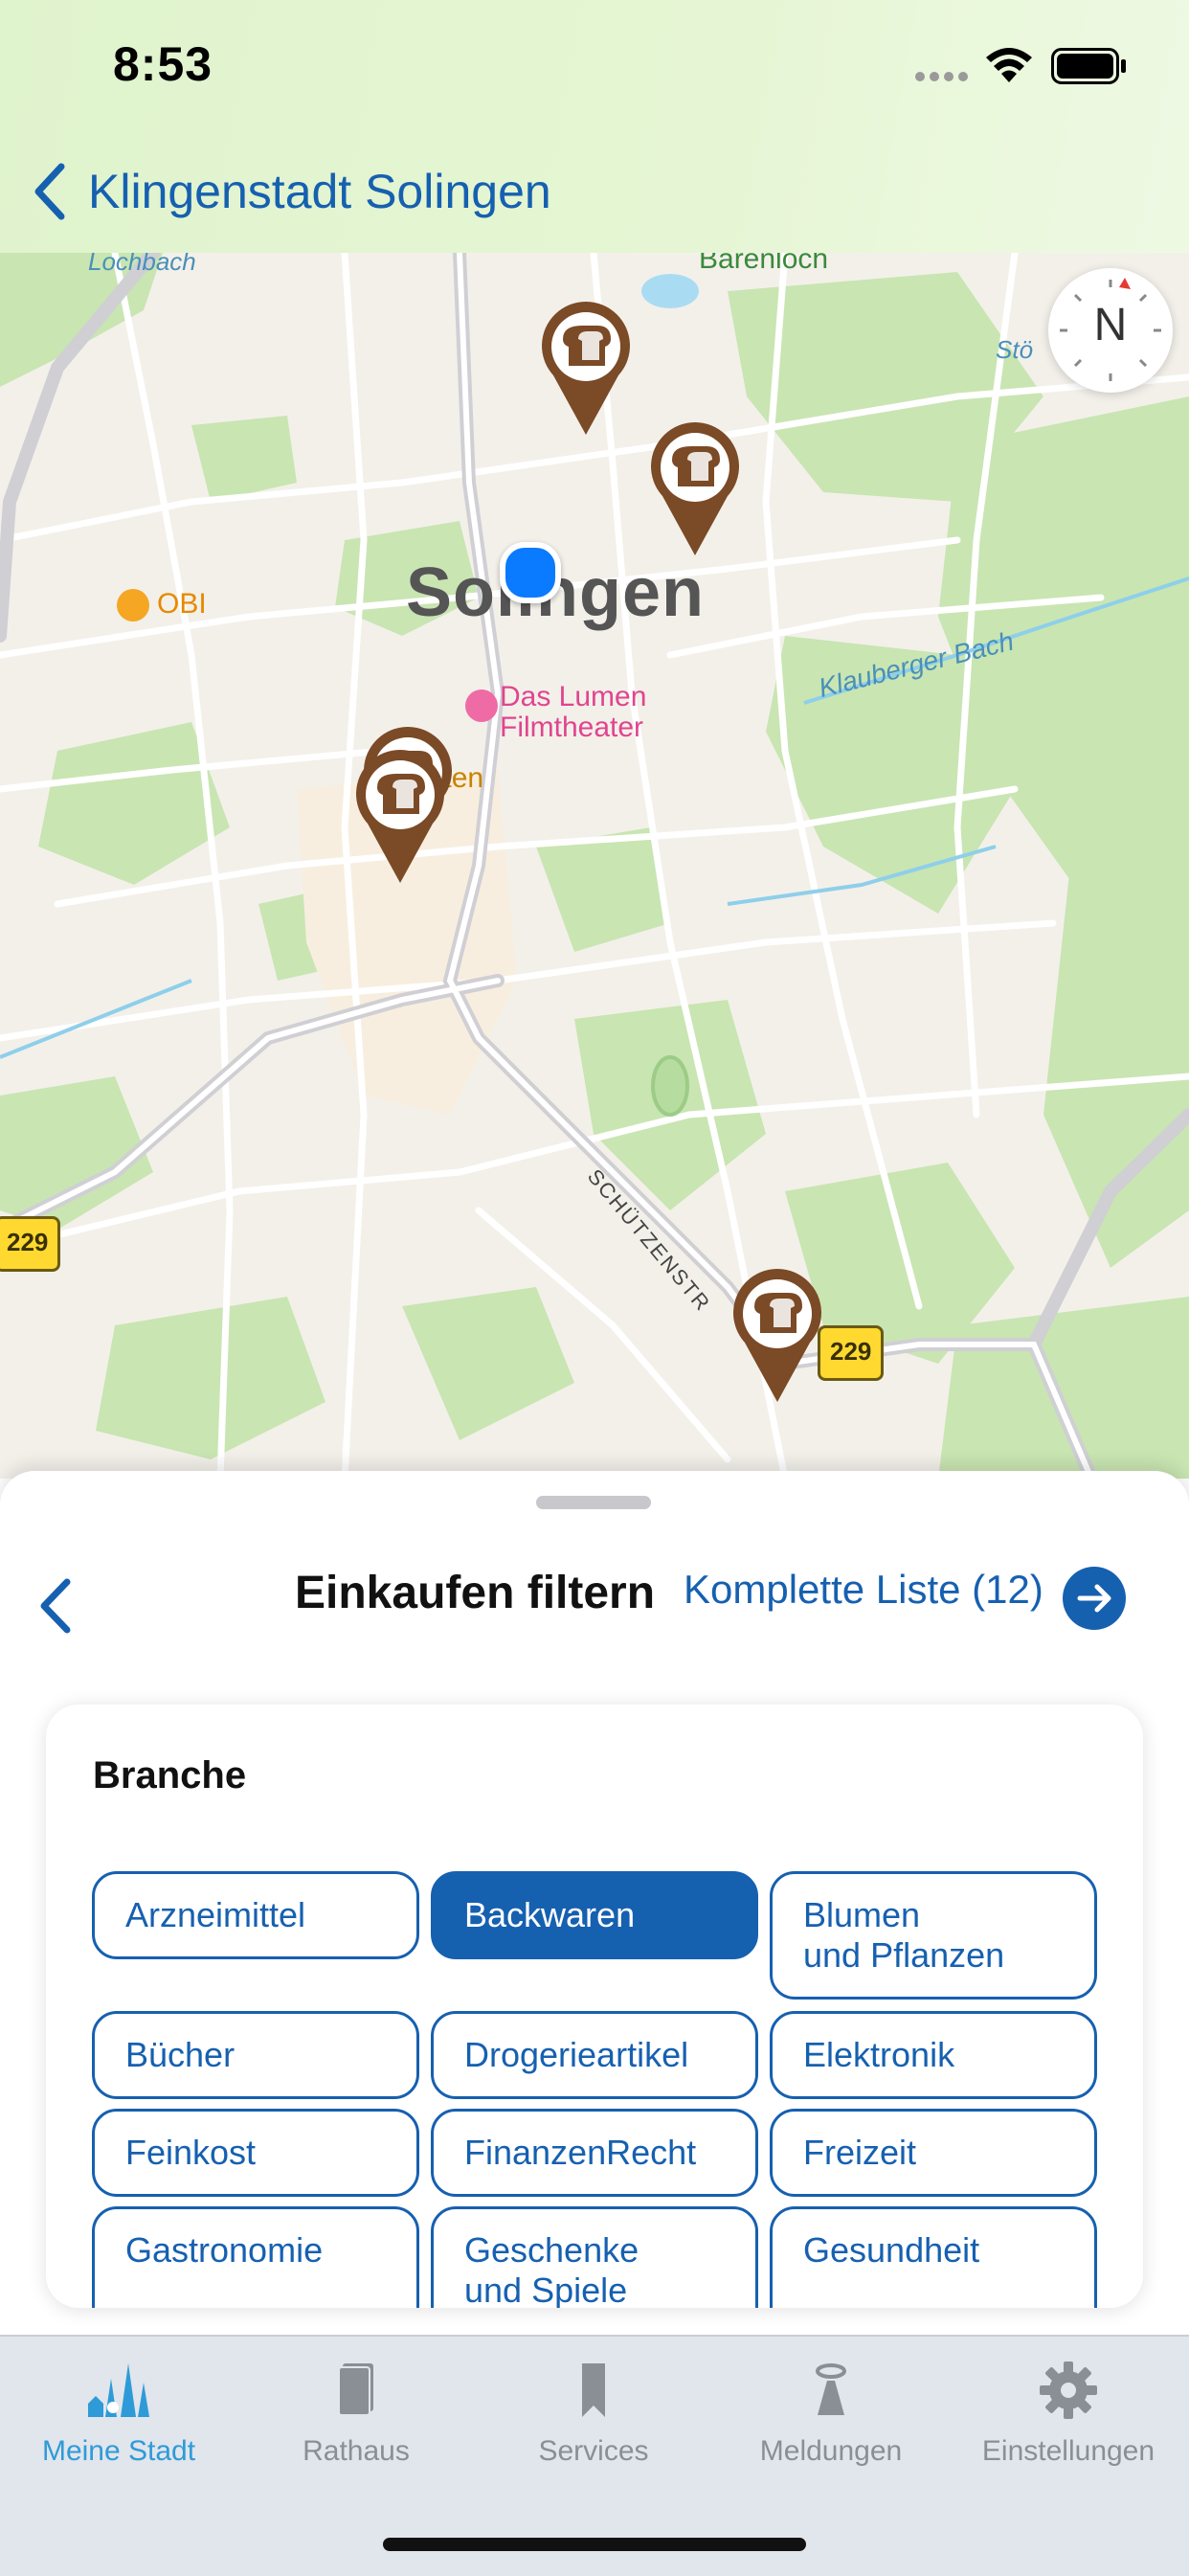 This screenshot has width=1189, height=2576. What do you see at coordinates (594, 2055) in the screenshot?
I see `chip-drogerieartikel: Drogerieartikel` at bounding box center [594, 2055].